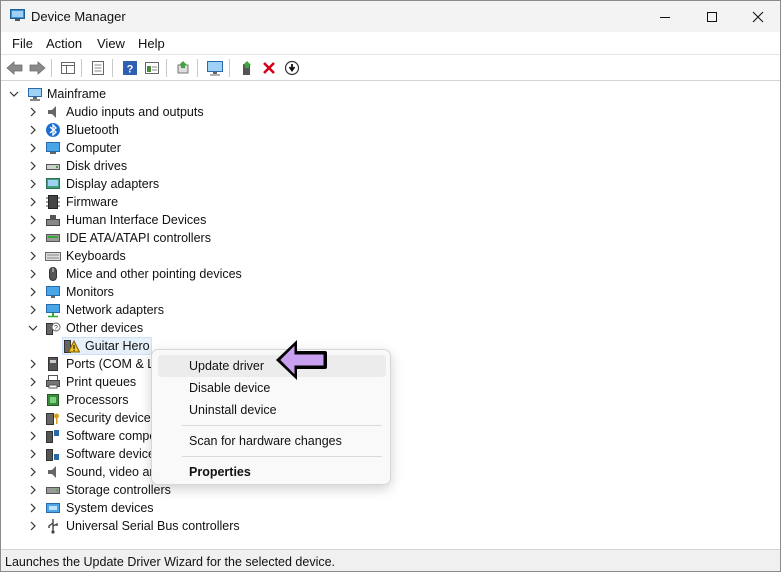 This screenshot has width=781, height=572. What do you see at coordinates (113, 184) in the screenshot?
I see `tree-item-label: Display adapters` at bounding box center [113, 184].